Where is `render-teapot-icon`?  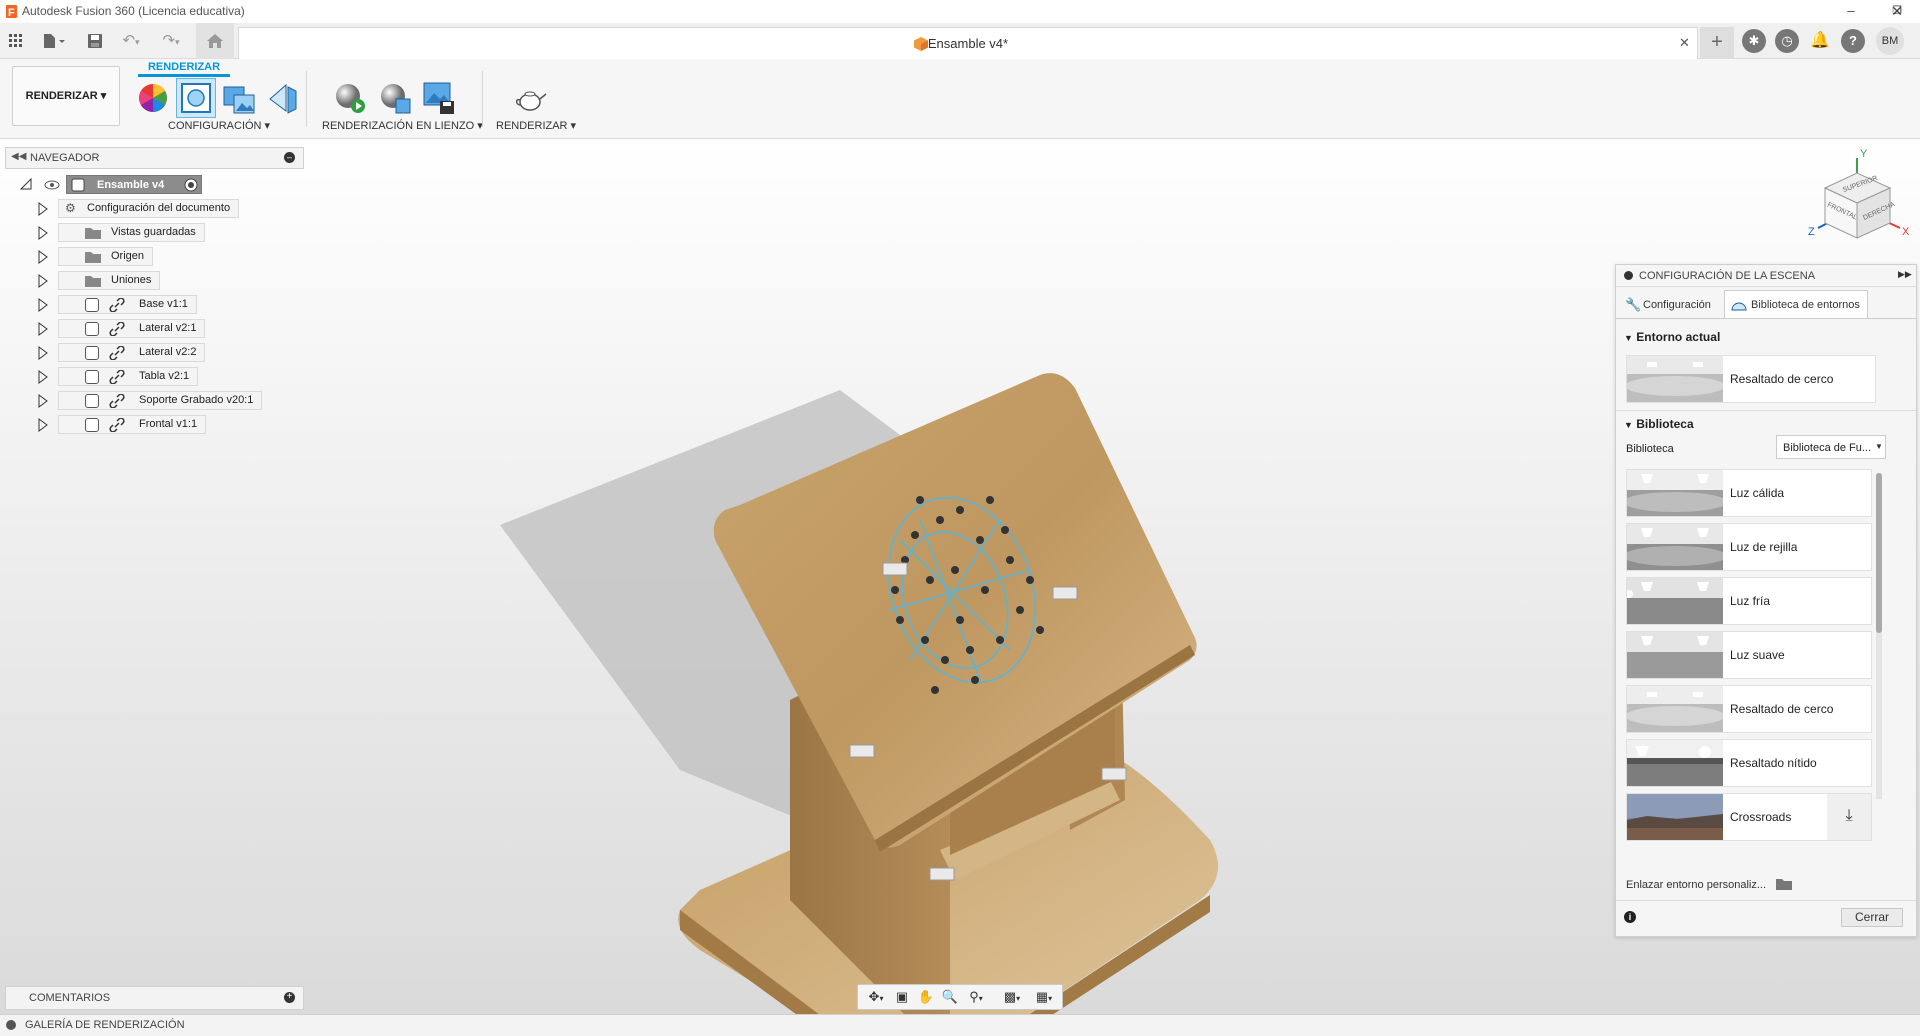 render-teapot-icon is located at coordinates (531, 98).